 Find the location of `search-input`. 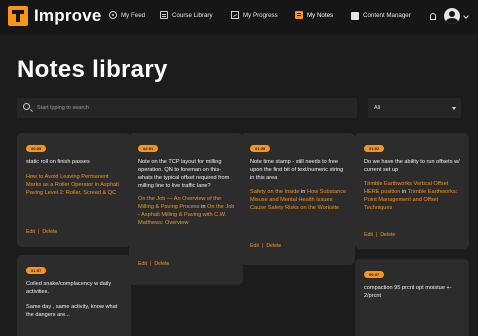

search-input is located at coordinates (187, 108).